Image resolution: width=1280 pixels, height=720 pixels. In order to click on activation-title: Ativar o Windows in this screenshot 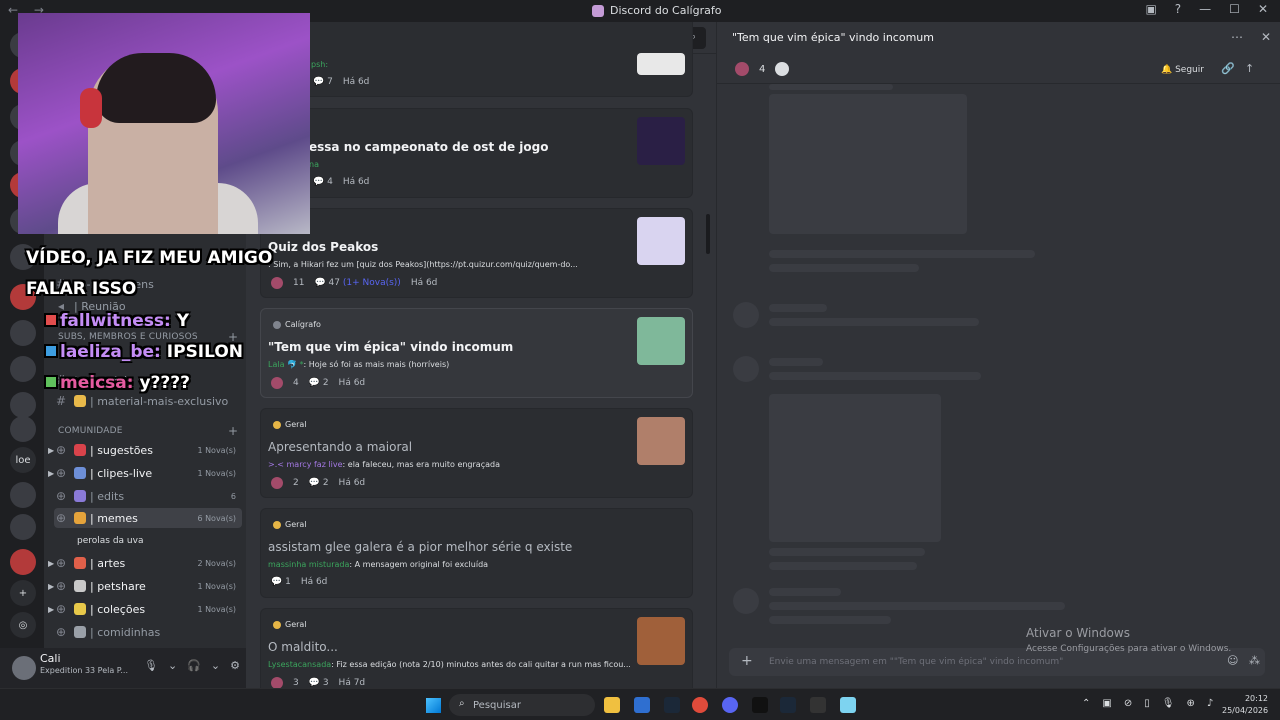, I will do `click(1078, 633)`.